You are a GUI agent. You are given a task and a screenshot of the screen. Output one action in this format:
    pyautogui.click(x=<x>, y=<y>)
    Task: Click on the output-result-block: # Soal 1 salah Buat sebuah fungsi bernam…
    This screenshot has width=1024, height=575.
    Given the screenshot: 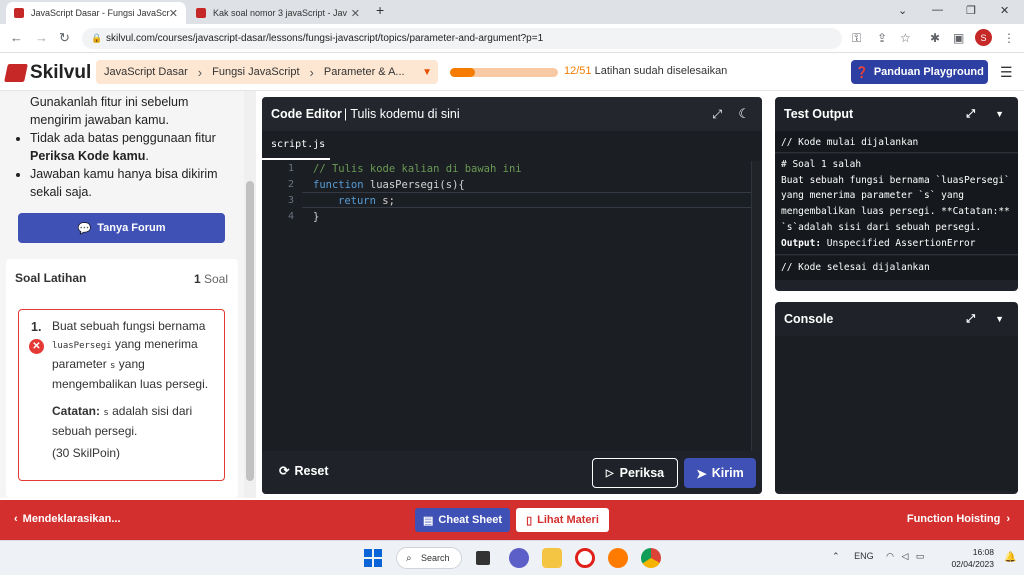 What is the action you would take?
    pyautogui.click(x=896, y=204)
    